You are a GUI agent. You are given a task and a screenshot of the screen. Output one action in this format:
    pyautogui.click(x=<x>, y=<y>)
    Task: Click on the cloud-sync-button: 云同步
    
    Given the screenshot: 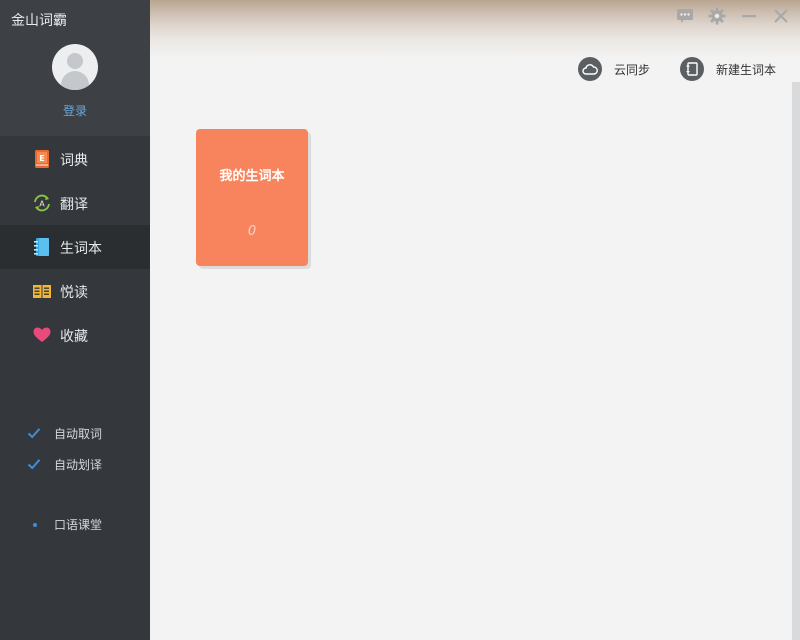 What is the action you would take?
    pyautogui.click(x=613, y=69)
    